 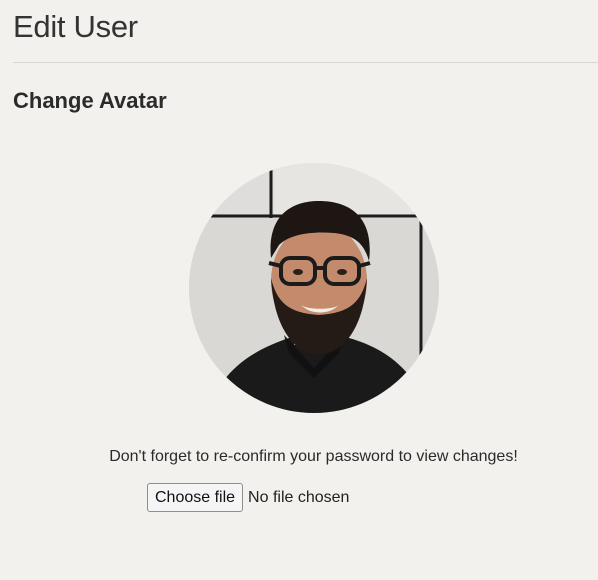 What do you see at coordinates (305, 62) in the screenshot?
I see `header-divider` at bounding box center [305, 62].